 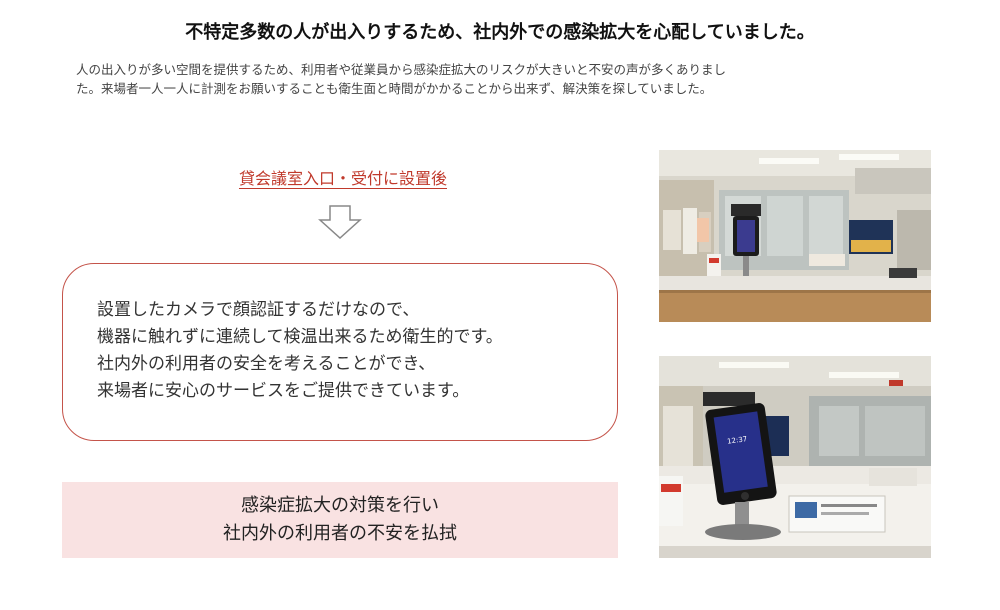 What do you see at coordinates (283, 391) in the screenshot?
I see `message-line-4: 来場者に安心のサービスをご提供できています。` at bounding box center [283, 391].